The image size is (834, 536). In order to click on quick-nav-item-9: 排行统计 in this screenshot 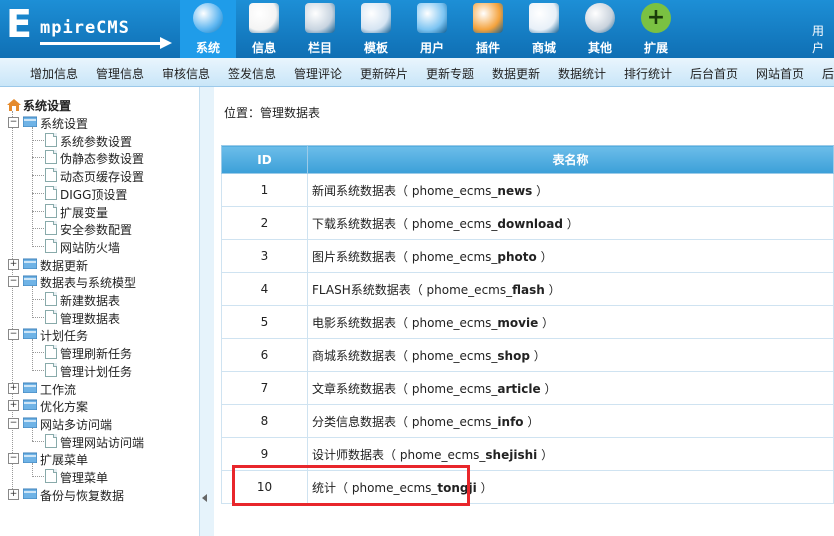, I will do `click(648, 73)`.